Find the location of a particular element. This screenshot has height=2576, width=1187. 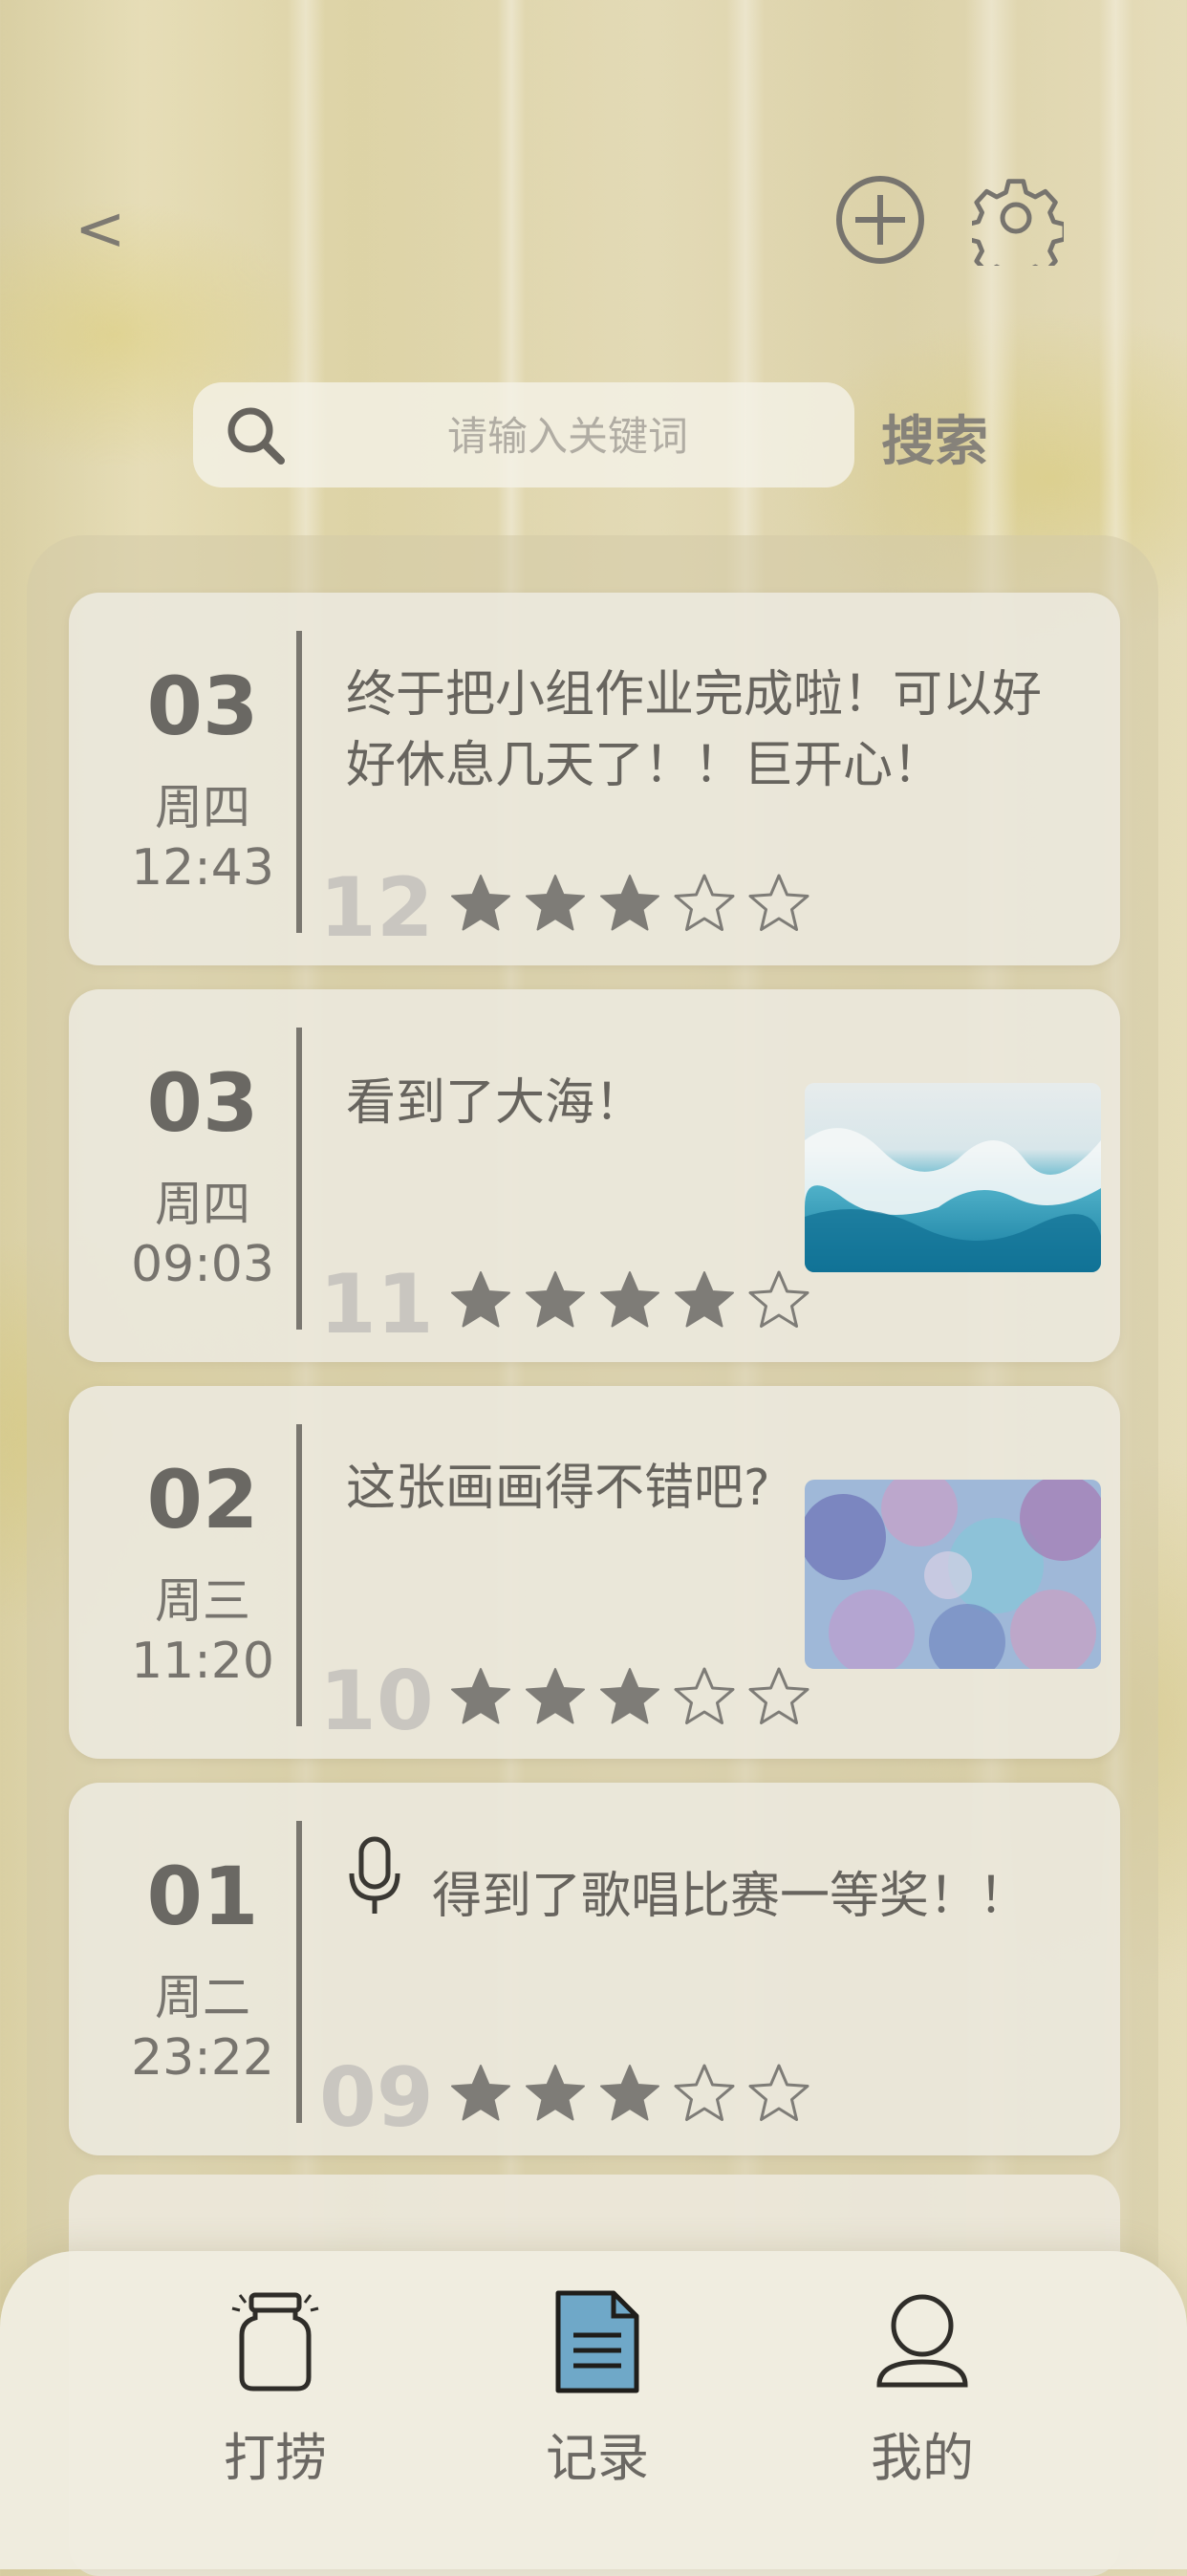

entry-count: 11 is located at coordinates (376, 1305).